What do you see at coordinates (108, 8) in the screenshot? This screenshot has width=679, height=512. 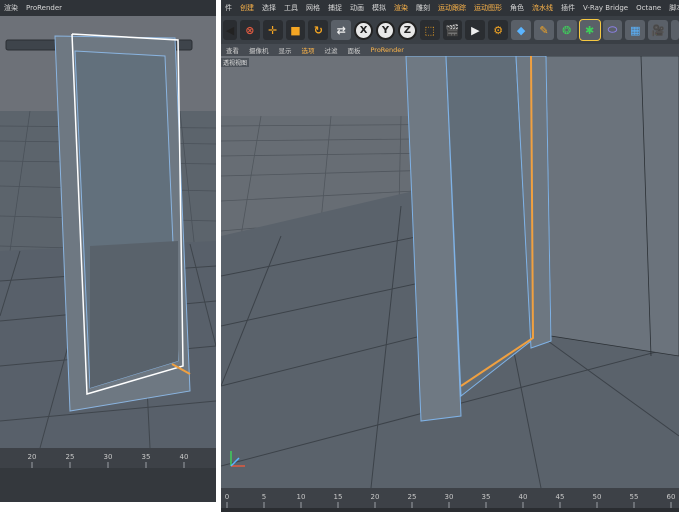 I see `left-menu-bar: 渲染 ProRender` at bounding box center [108, 8].